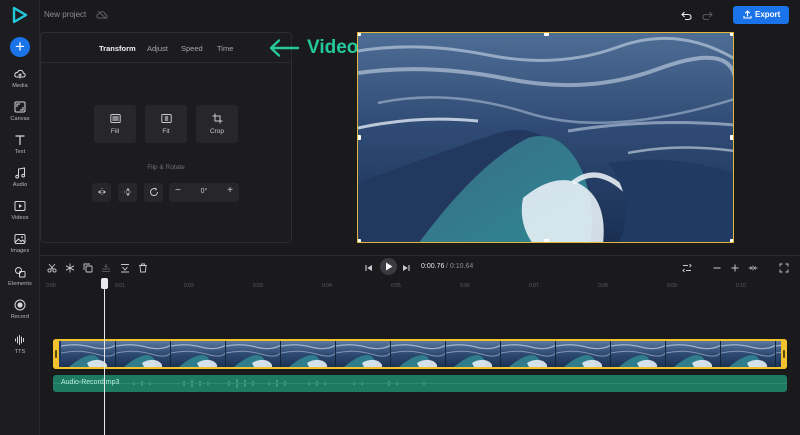  I want to click on redo-icon, so click(707, 15).